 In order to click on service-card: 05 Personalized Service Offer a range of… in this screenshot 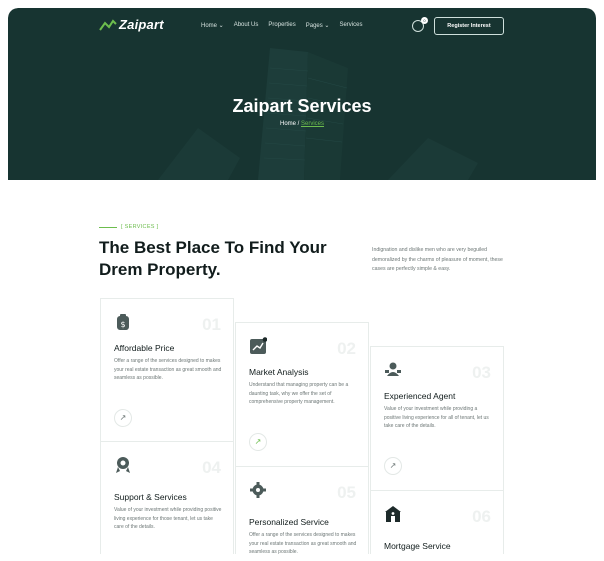, I will do `click(302, 510)`.